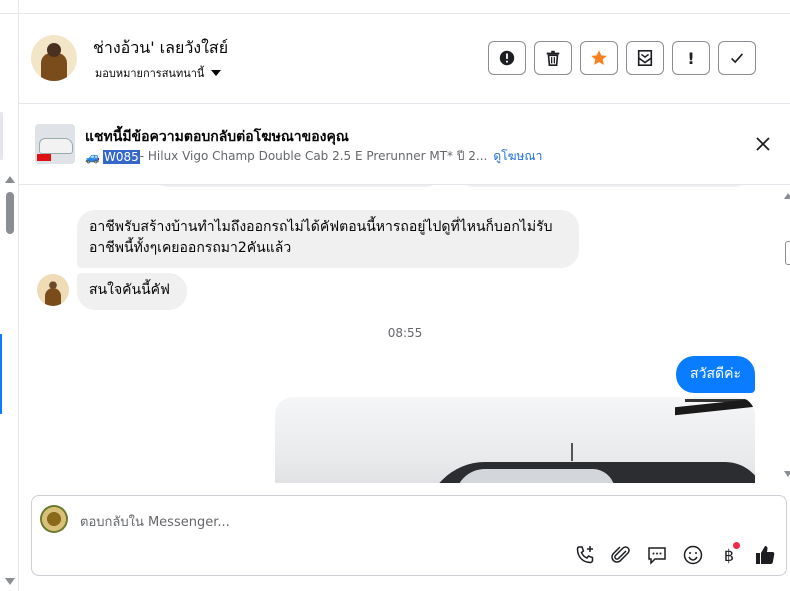 The height and width of the screenshot is (591, 790). I want to click on page-avatar, so click(54, 519).